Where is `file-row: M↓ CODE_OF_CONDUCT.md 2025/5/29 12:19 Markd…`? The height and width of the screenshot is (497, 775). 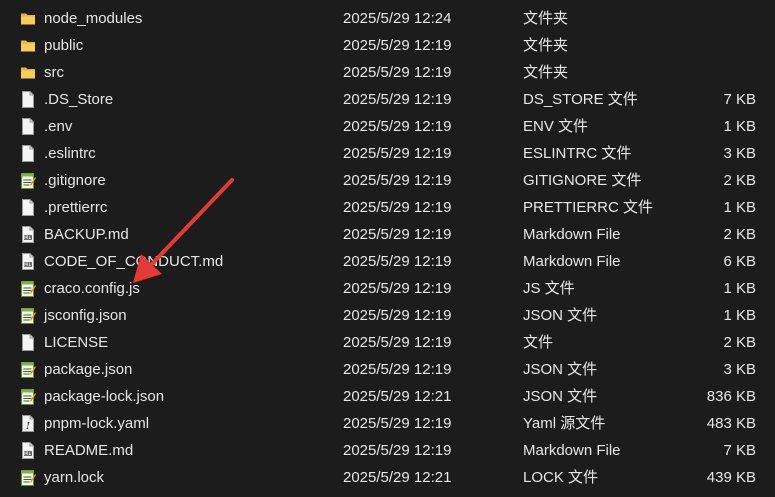
file-row: M↓ CODE_OF_CONDUCT.md 2025/5/29 12:19 Markd… is located at coordinates (387, 261).